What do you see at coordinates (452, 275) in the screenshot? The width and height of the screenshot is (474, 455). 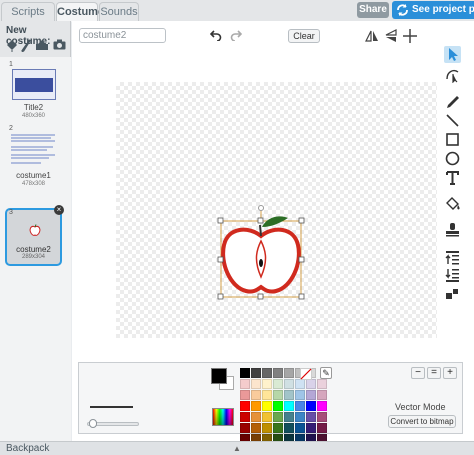 I see `back-layer-icon` at bounding box center [452, 275].